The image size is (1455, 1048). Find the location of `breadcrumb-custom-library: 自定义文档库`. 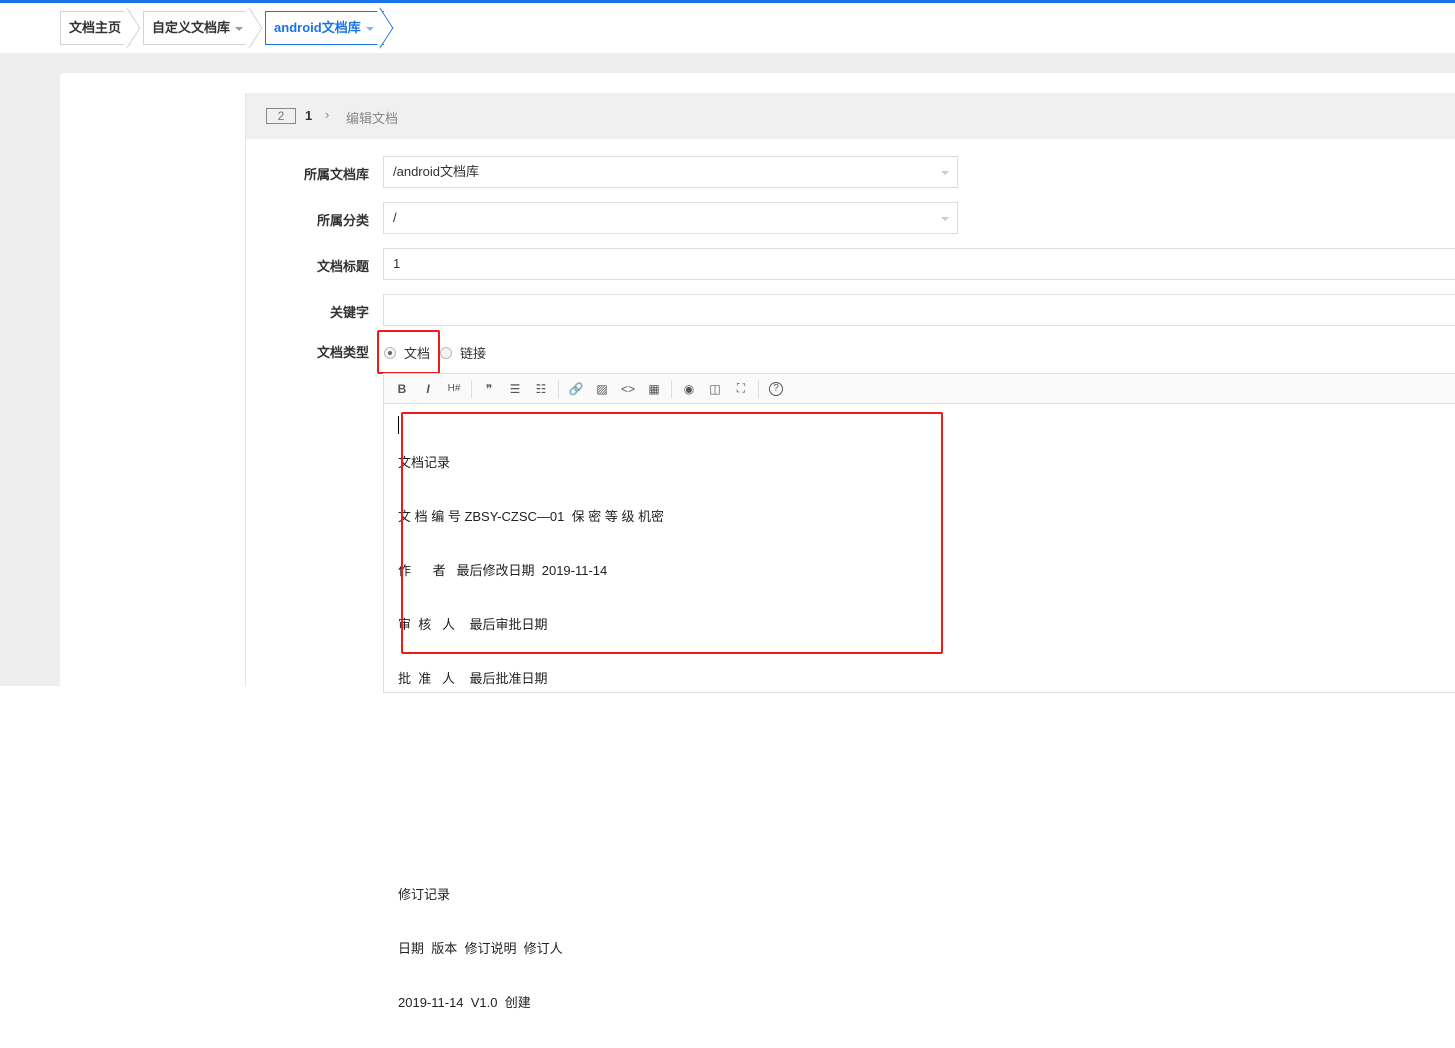

breadcrumb-custom-library: 自定义文档库 is located at coordinates (198, 28).